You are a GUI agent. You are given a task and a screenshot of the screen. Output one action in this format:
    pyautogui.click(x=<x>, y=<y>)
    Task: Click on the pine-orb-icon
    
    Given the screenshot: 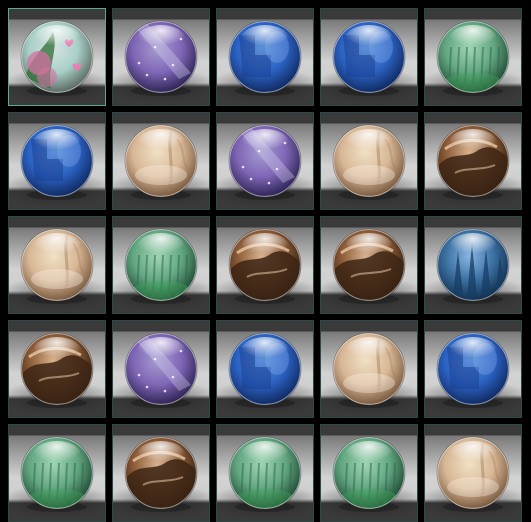 What is the action you would take?
    pyautogui.click(x=473, y=265)
    